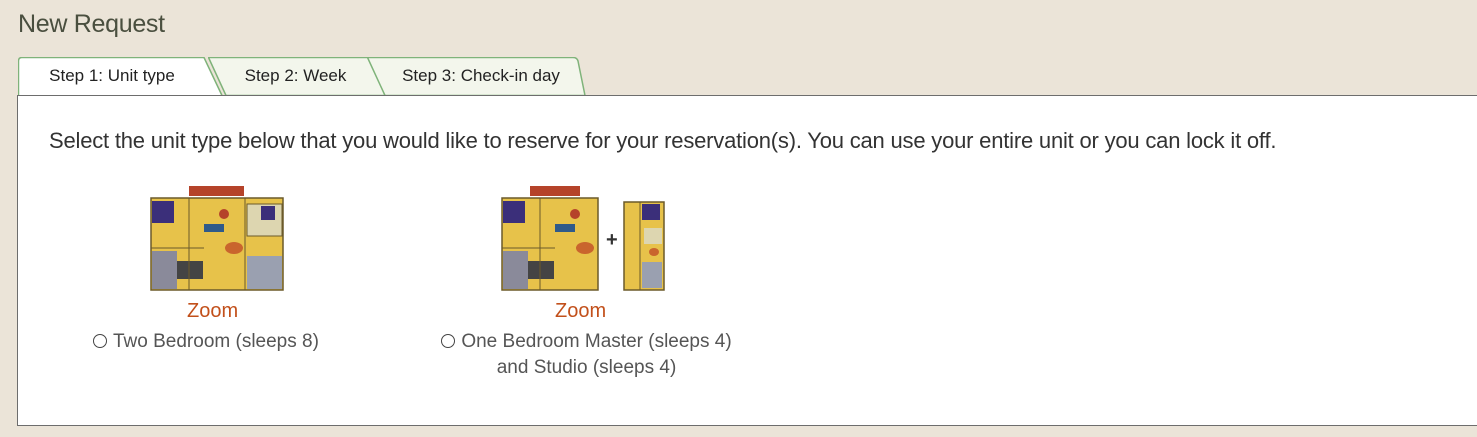 This screenshot has width=1477, height=437. I want to click on option-two-bedroom: Two Bedroom (sleeps 8), so click(206, 342).